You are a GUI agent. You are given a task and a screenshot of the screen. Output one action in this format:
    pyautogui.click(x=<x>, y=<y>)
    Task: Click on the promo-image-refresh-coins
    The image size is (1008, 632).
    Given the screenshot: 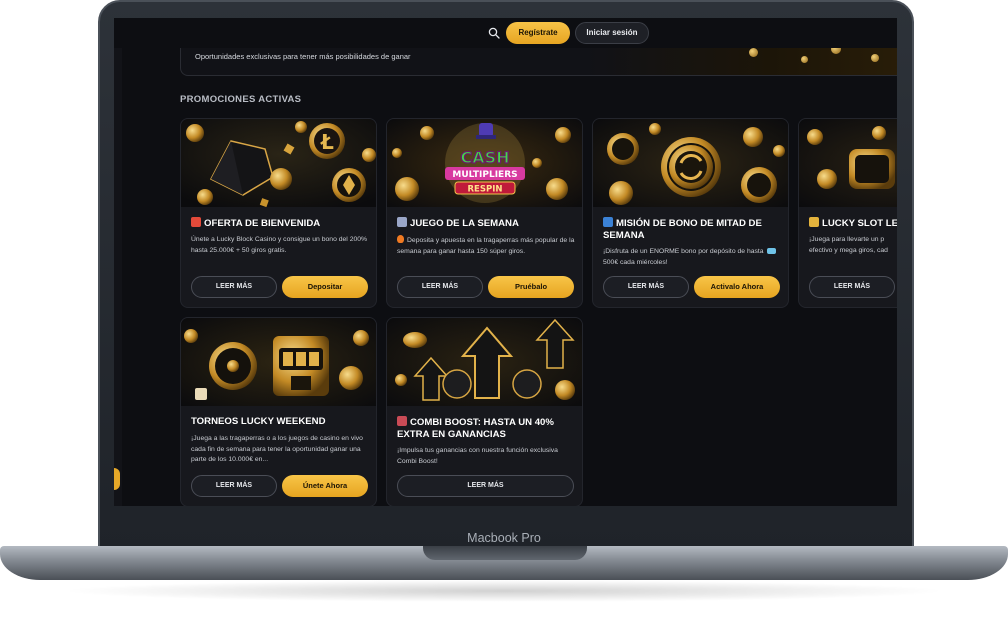 What is the action you would take?
    pyautogui.click(x=690, y=163)
    